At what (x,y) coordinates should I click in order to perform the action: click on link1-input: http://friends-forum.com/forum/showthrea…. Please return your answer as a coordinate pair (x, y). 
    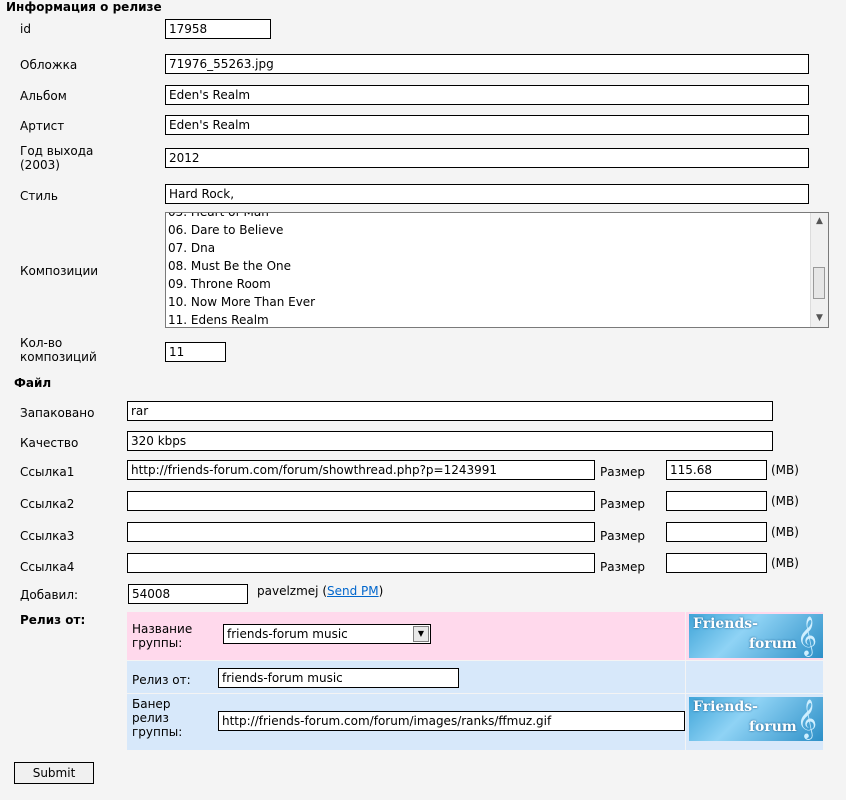
    Looking at the image, I should click on (361, 470).